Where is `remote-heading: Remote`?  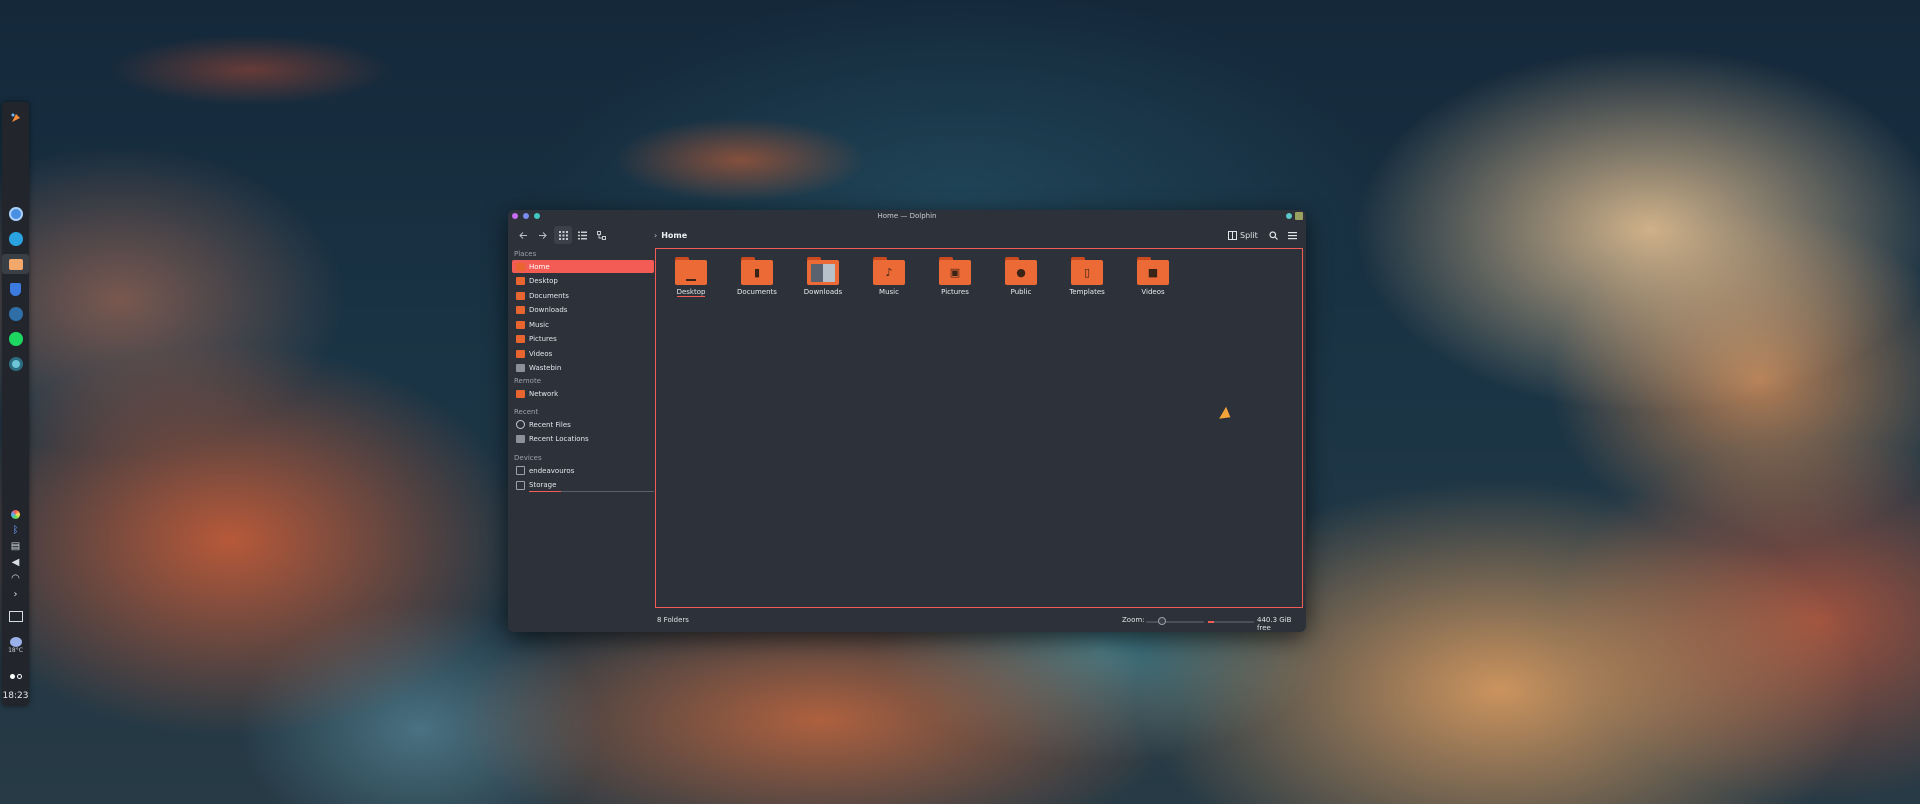
remote-heading: Remote is located at coordinates (528, 381).